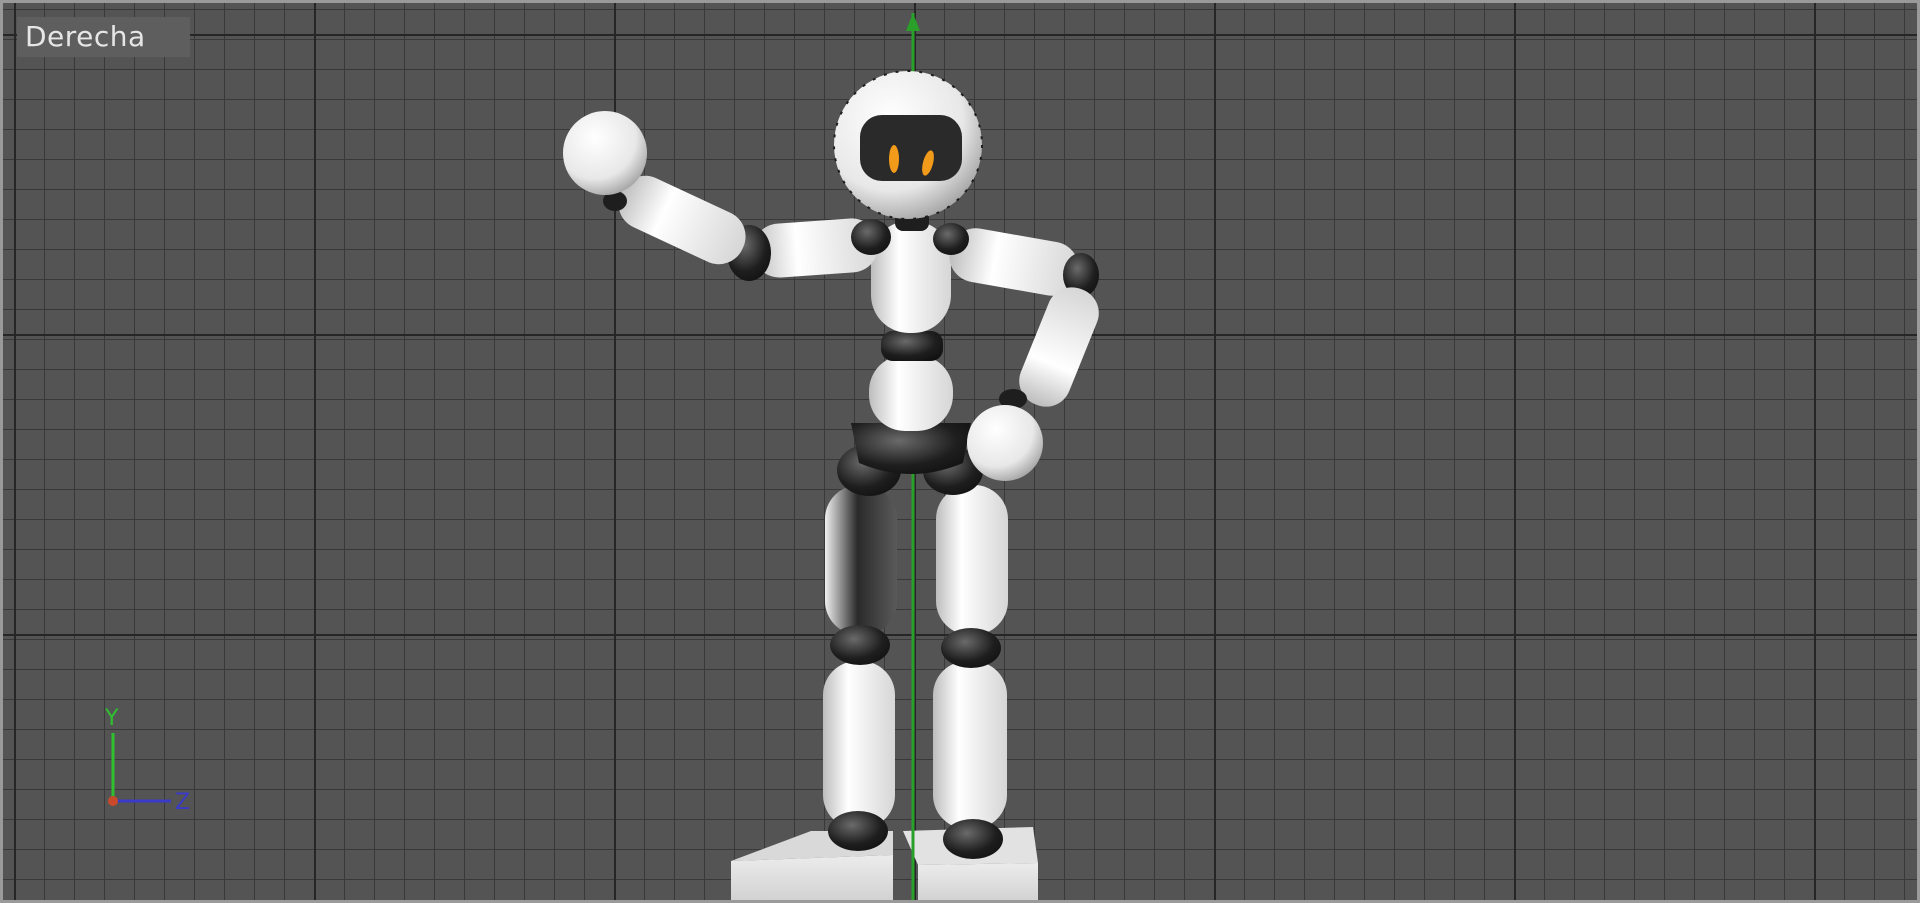  What do you see at coordinates (970, 745) in the screenshot?
I see `right-lower-leg` at bounding box center [970, 745].